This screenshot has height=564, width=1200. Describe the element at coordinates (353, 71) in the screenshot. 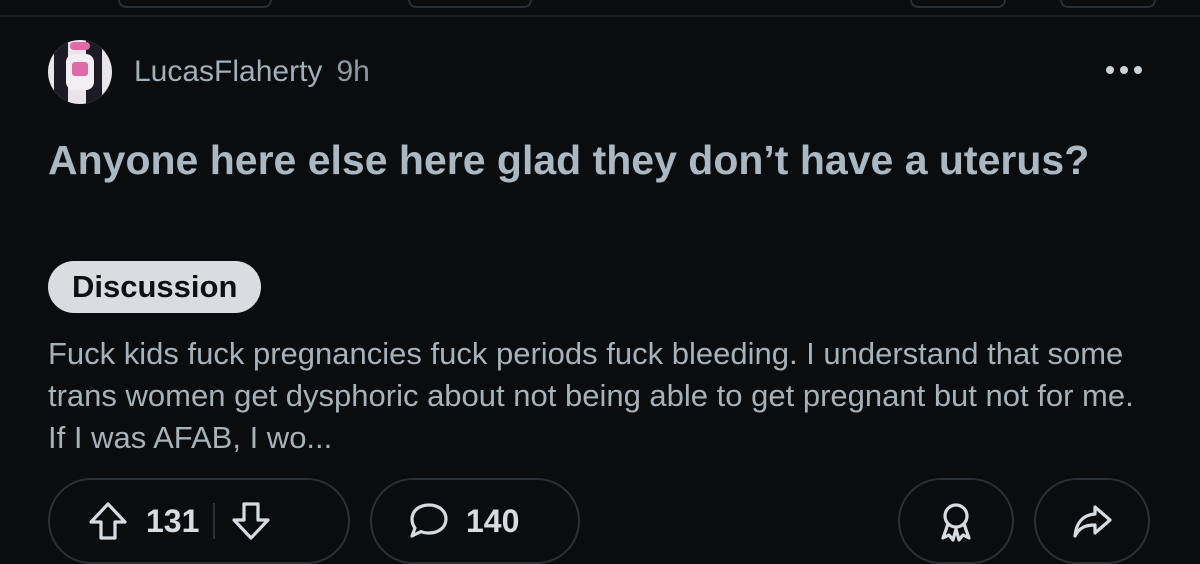

I see `post-age: 9h` at that location.